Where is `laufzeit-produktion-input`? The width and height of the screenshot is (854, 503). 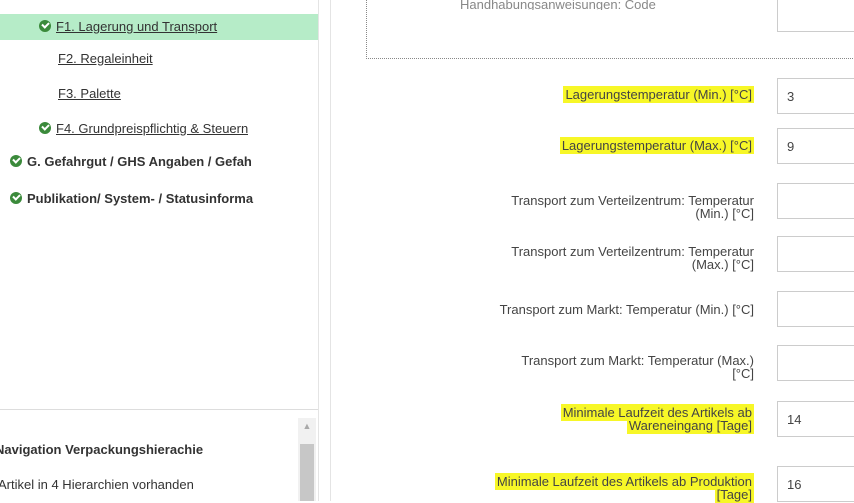
laufzeit-produktion-input is located at coordinates (815, 484).